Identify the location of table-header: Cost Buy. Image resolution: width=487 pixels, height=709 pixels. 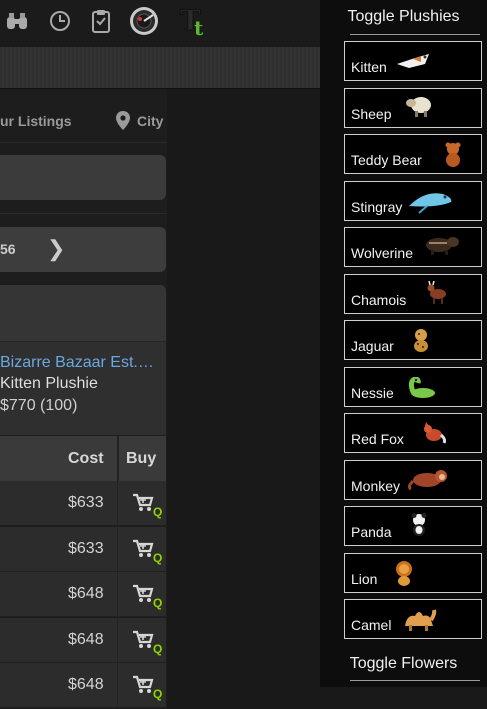
(83, 458).